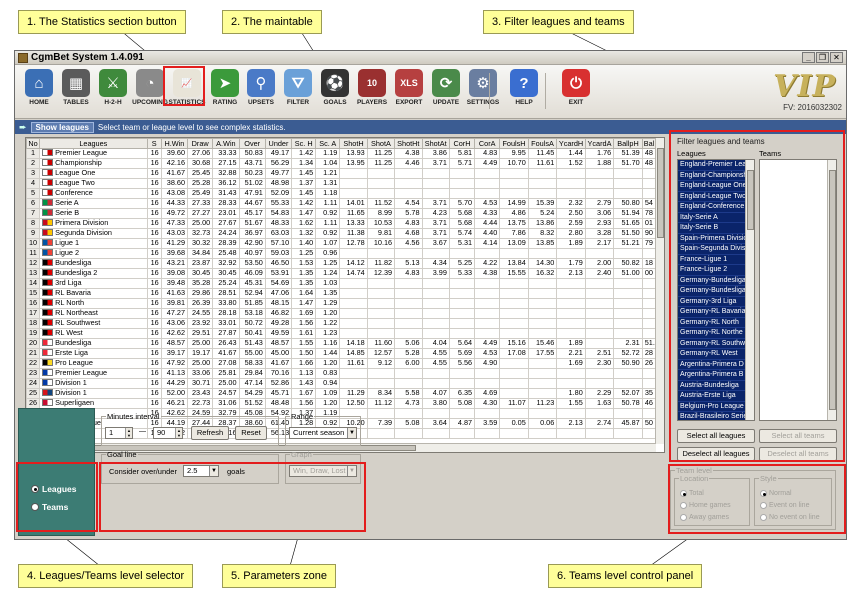  I want to click on stat-cell: 3.71, so click(435, 163).